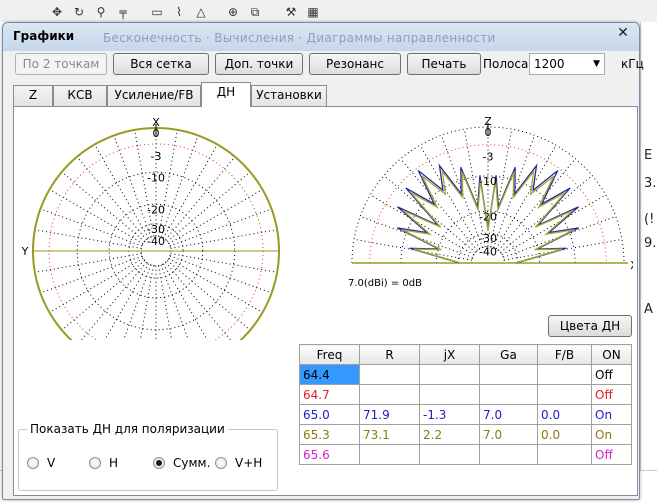 The height and width of the screenshot is (502, 657). What do you see at coordinates (289, 95) in the screenshot?
I see `tab-settings: Установки` at bounding box center [289, 95].